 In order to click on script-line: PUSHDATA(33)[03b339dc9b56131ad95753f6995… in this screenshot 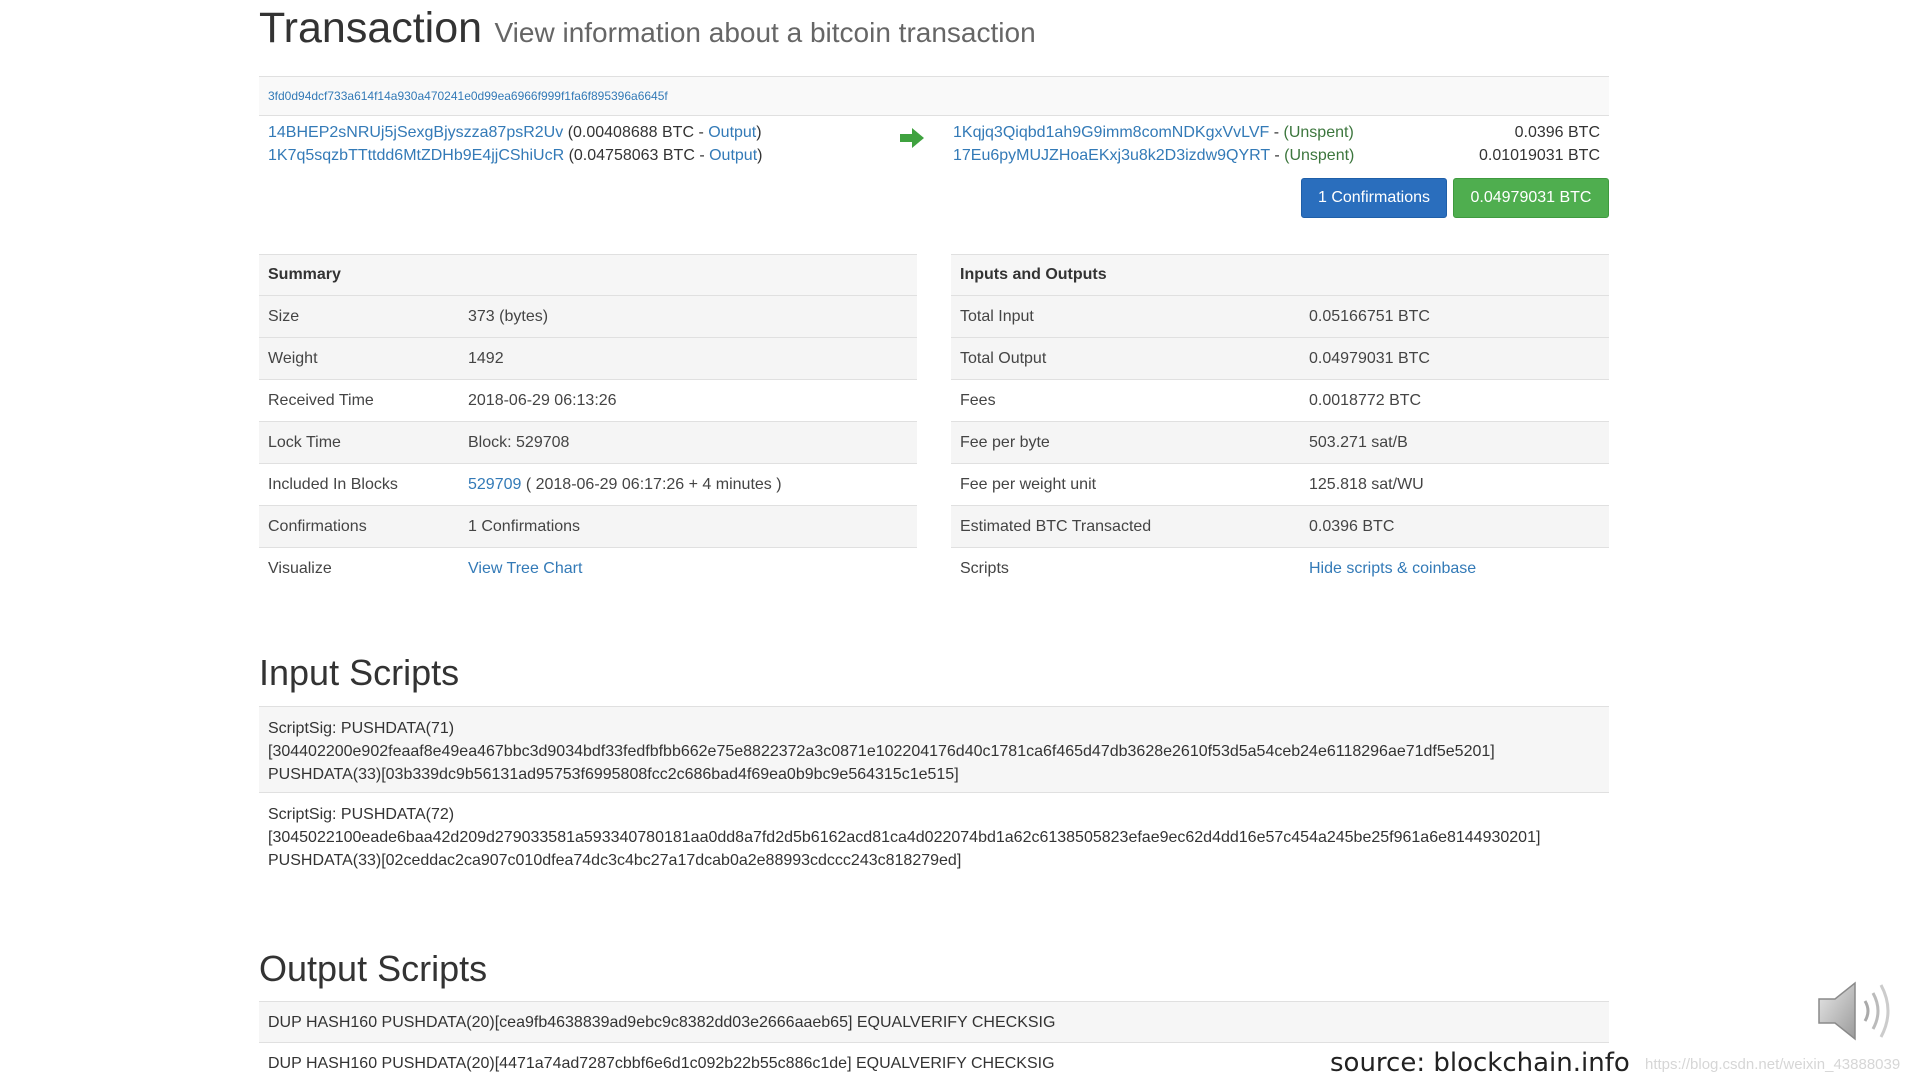, I will do `click(613, 774)`.